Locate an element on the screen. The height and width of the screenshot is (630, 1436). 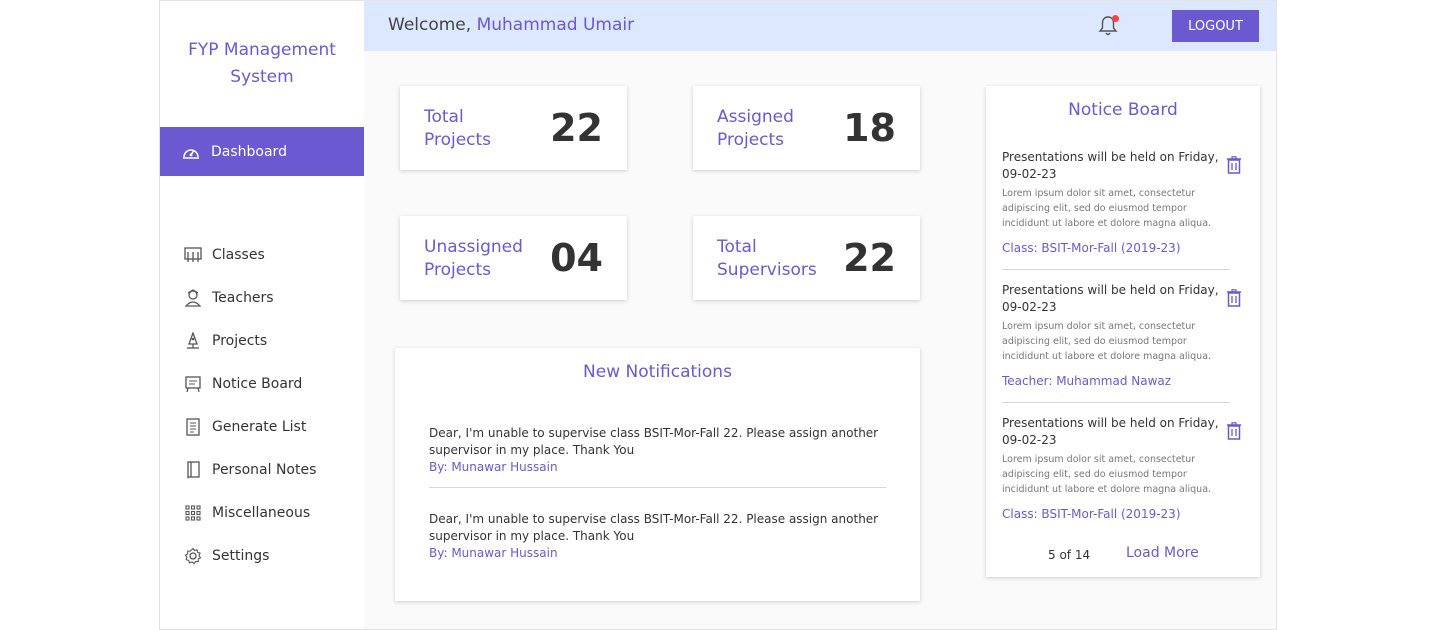
welcome-message: Welcome, Muhammad Umair is located at coordinates (511, 25).